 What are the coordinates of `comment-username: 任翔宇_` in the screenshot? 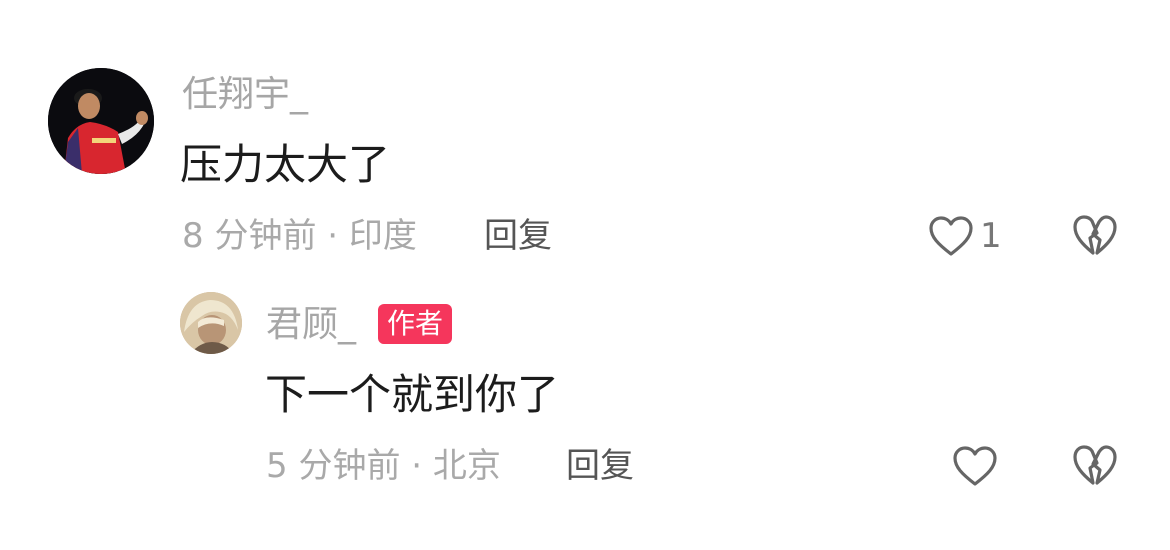 It's located at (245, 95).